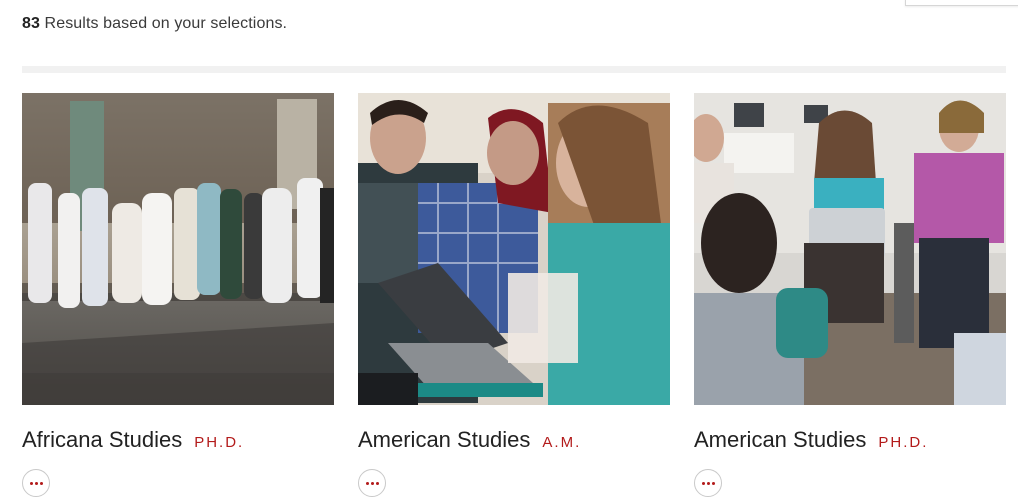 Image resolution: width=1018 pixels, height=497 pixels. What do you see at coordinates (31, 23) in the screenshot?
I see `results-count: 83` at bounding box center [31, 23].